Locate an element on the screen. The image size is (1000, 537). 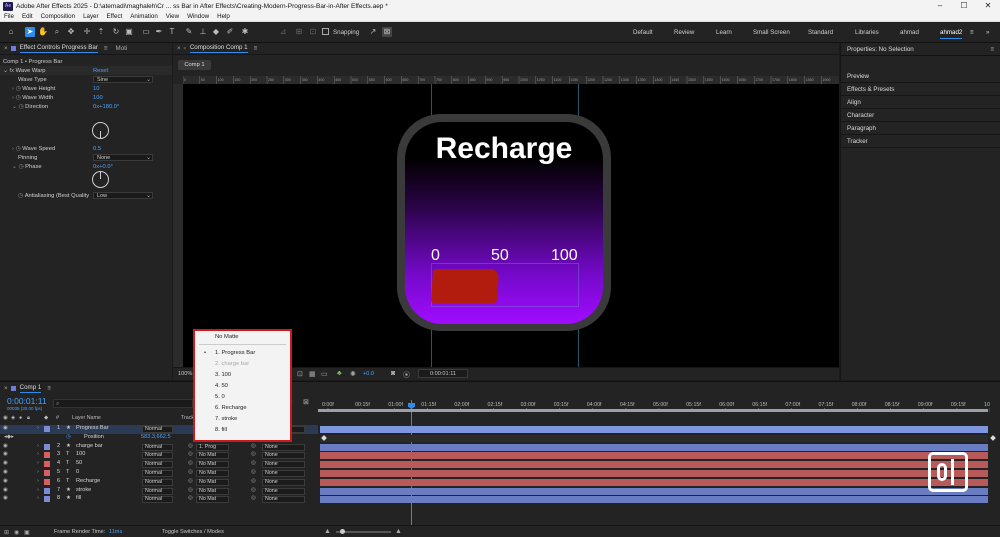
panel-preview: Preview is located at coordinates (920, 76).